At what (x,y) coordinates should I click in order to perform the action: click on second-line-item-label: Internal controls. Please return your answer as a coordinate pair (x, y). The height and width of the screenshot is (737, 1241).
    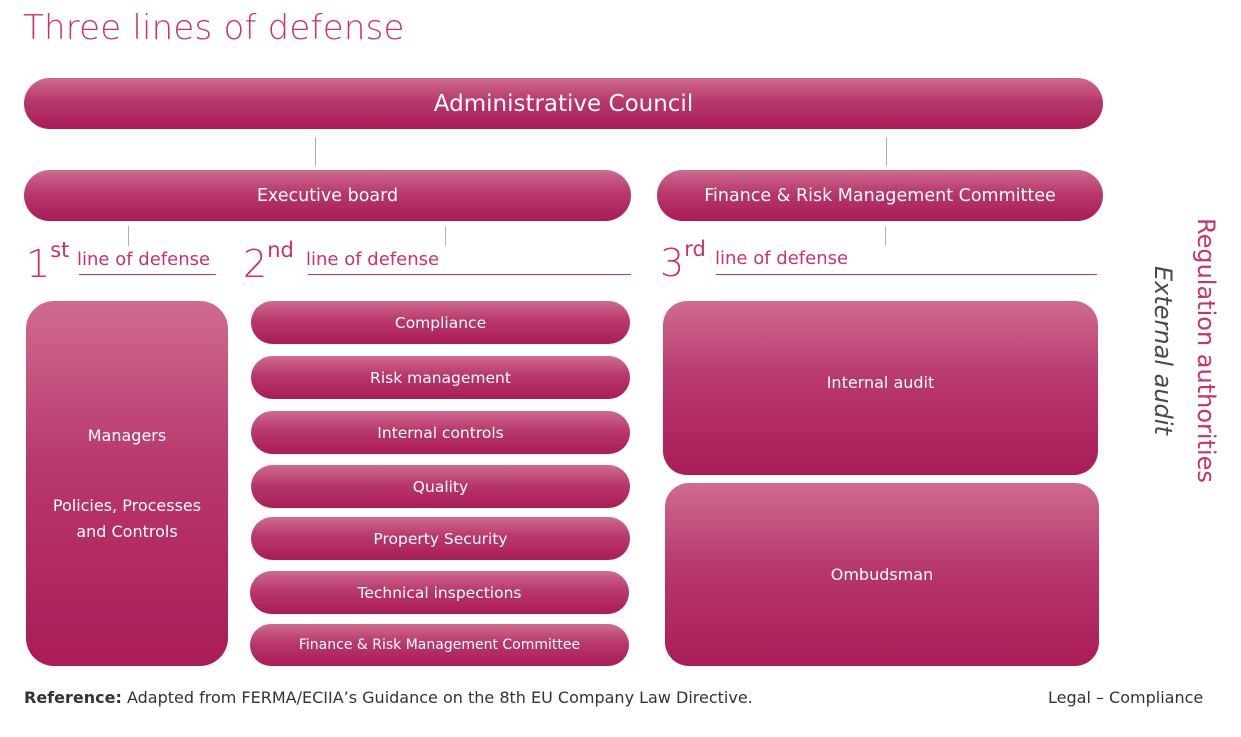
    Looking at the image, I should click on (440, 432).